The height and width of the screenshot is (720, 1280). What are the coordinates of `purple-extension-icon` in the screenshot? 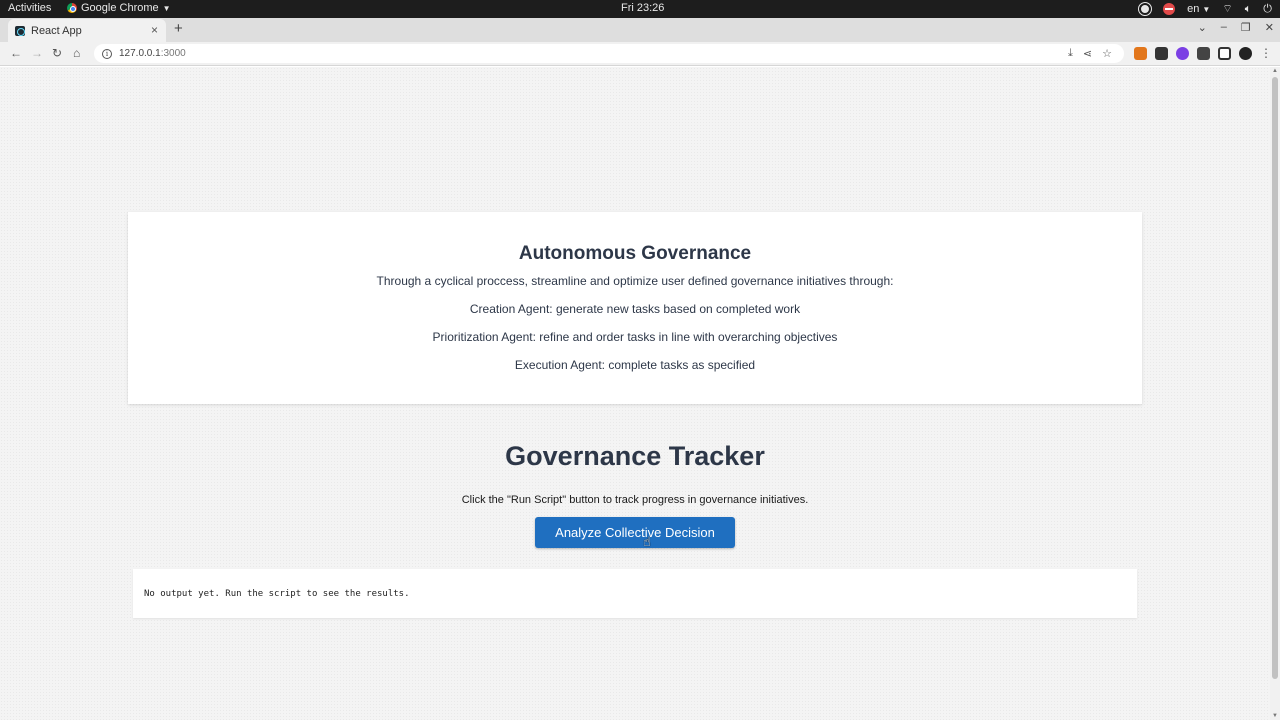 It's located at (1182, 53).